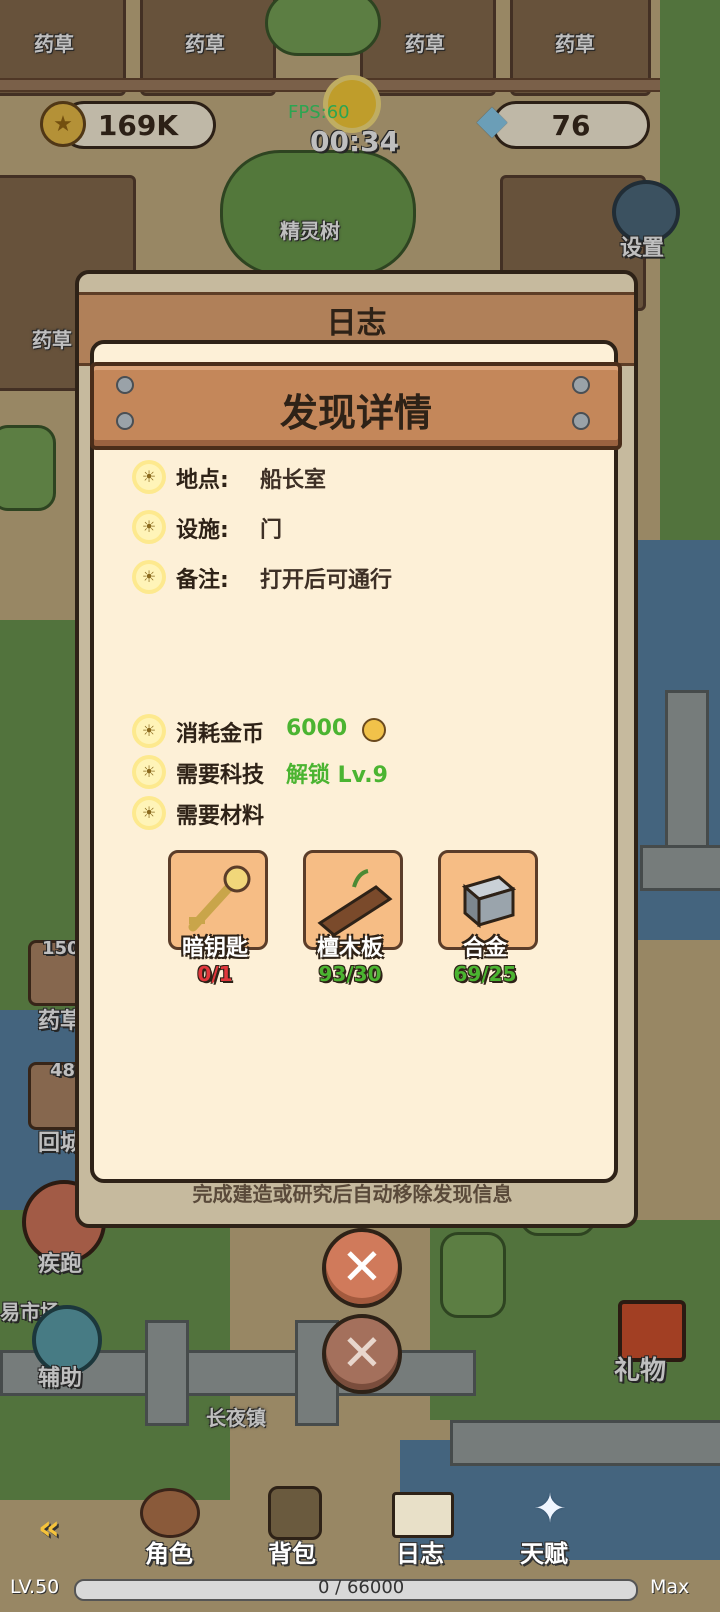 Image resolution: width=720 pixels, height=1612 pixels. I want to click on cost-value: 6000, so click(317, 728).